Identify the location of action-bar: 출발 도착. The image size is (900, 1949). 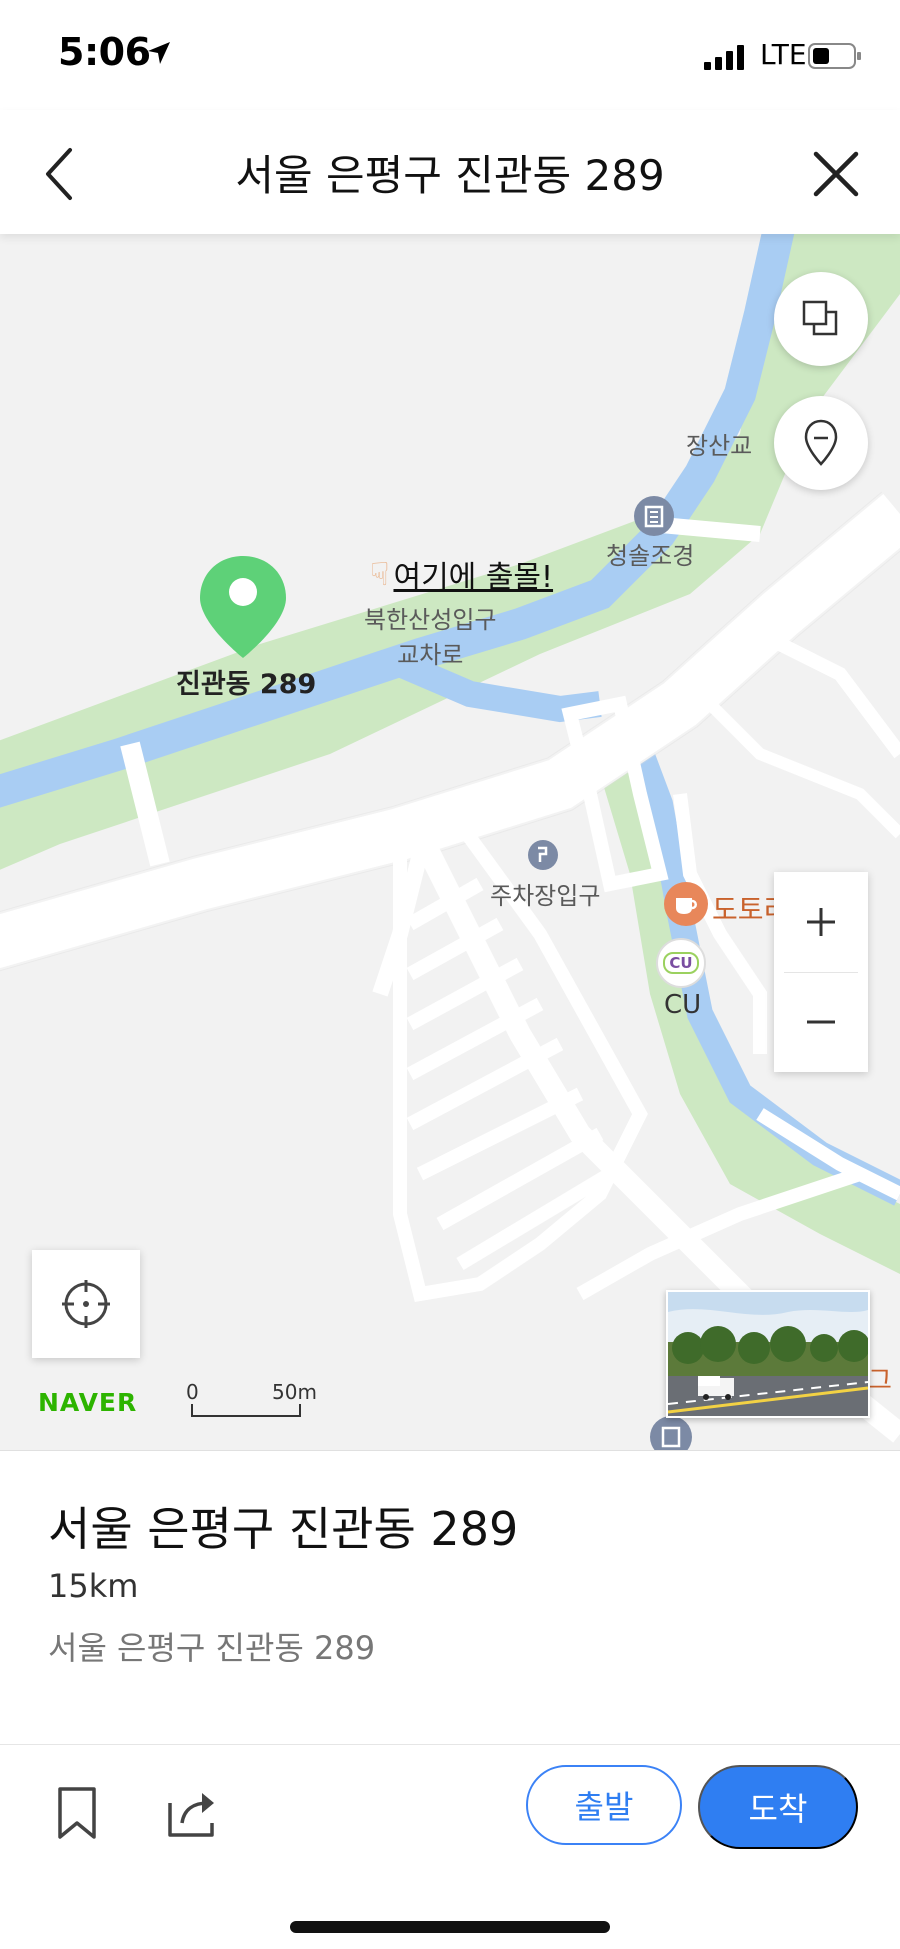
(450, 1846).